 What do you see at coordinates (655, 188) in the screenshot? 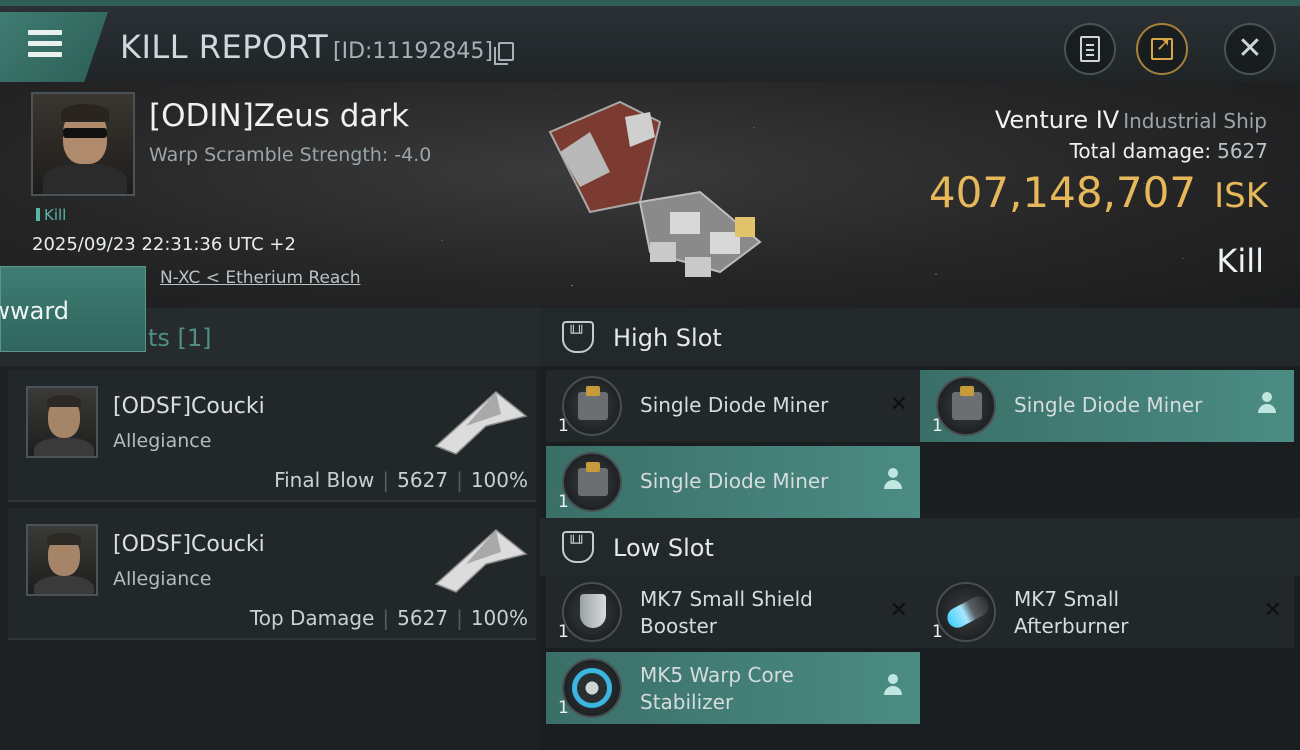
I see `victim-ship-image` at bounding box center [655, 188].